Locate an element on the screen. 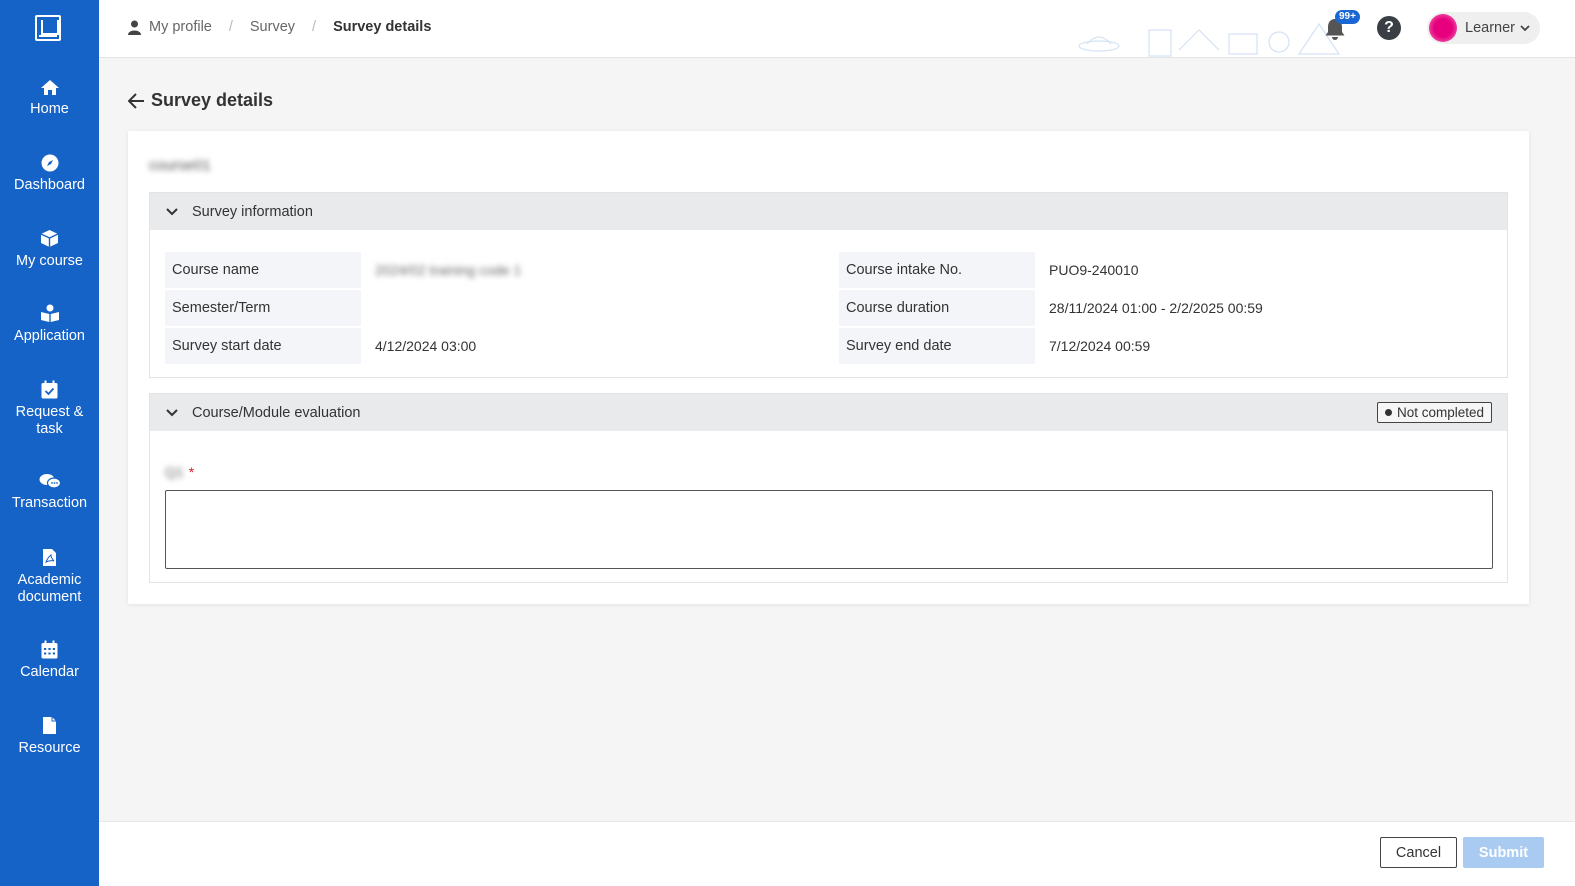 Image resolution: width=1575 pixels, height=886 pixels. status-text: Not completed is located at coordinates (1440, 412).